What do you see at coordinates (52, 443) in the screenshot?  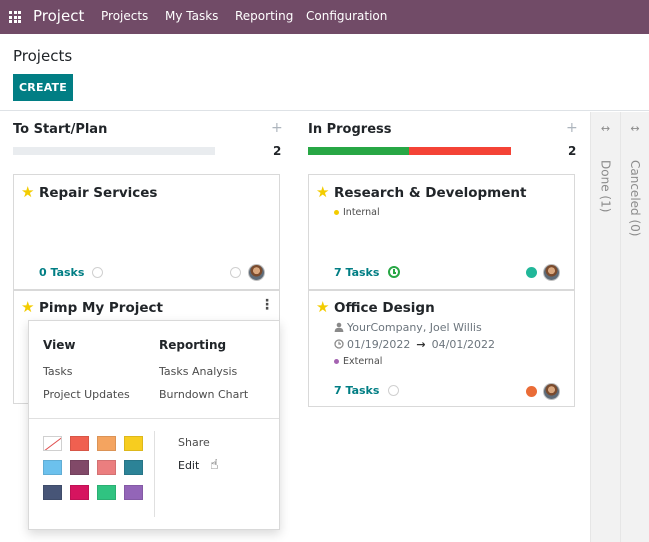 I see `color-swatch-none` at bounding box center [52, 443].